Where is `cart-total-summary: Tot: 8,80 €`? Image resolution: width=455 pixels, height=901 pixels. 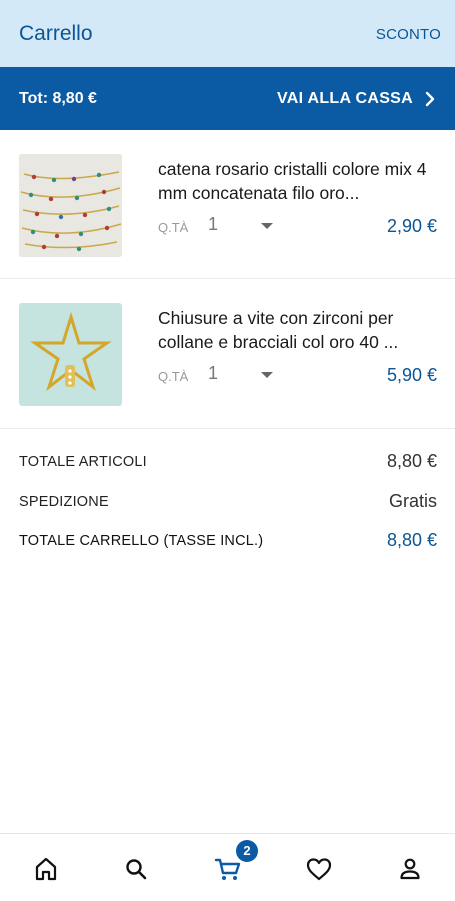 cart-total-summary: Tot: 8,80 € is located at coordinates (58, 98).